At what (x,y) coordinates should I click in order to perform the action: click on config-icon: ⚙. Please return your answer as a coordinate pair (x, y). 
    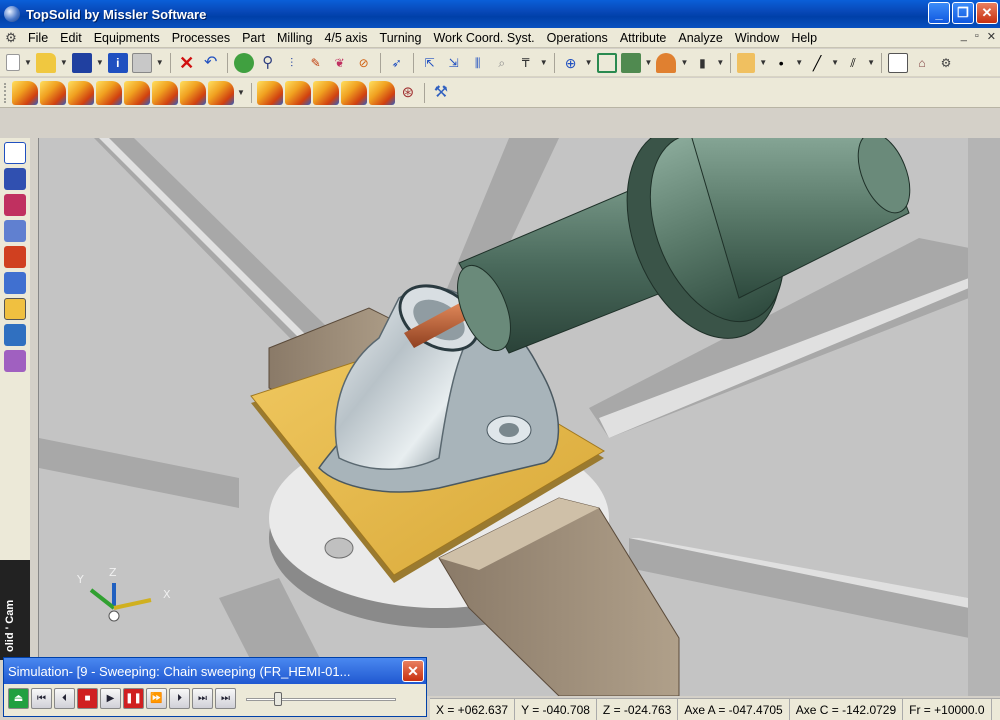
    Looking at the image, I should click on (946, 63).